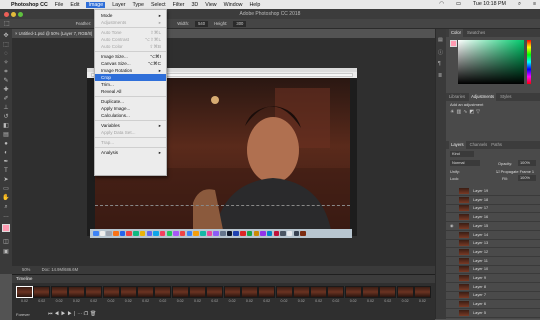 The height and width of the screenshot is (320, 540). Describe the element at coordinates (26, 269) in the screenshot. I see `zoom-level: 50%` at that location.